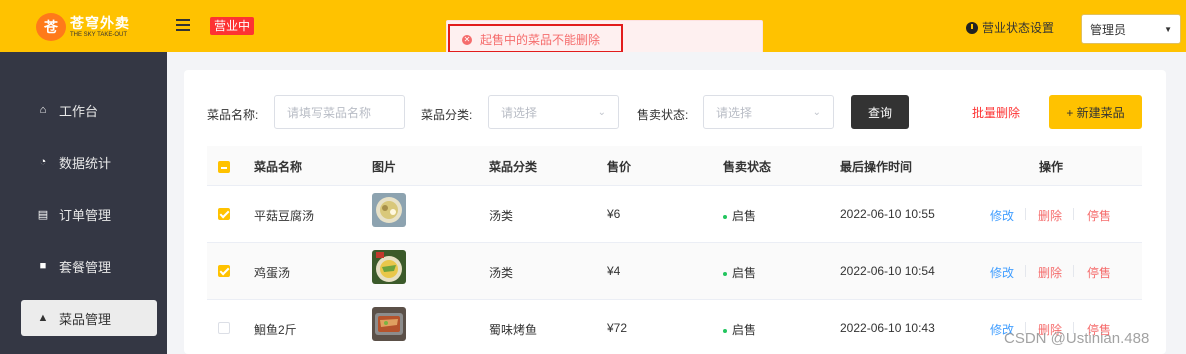 This screenshot has width=1186, height=354. Describe the element at coordinates (43, 162) in the screenshot. I see `chart-icon: ◔` at that location.